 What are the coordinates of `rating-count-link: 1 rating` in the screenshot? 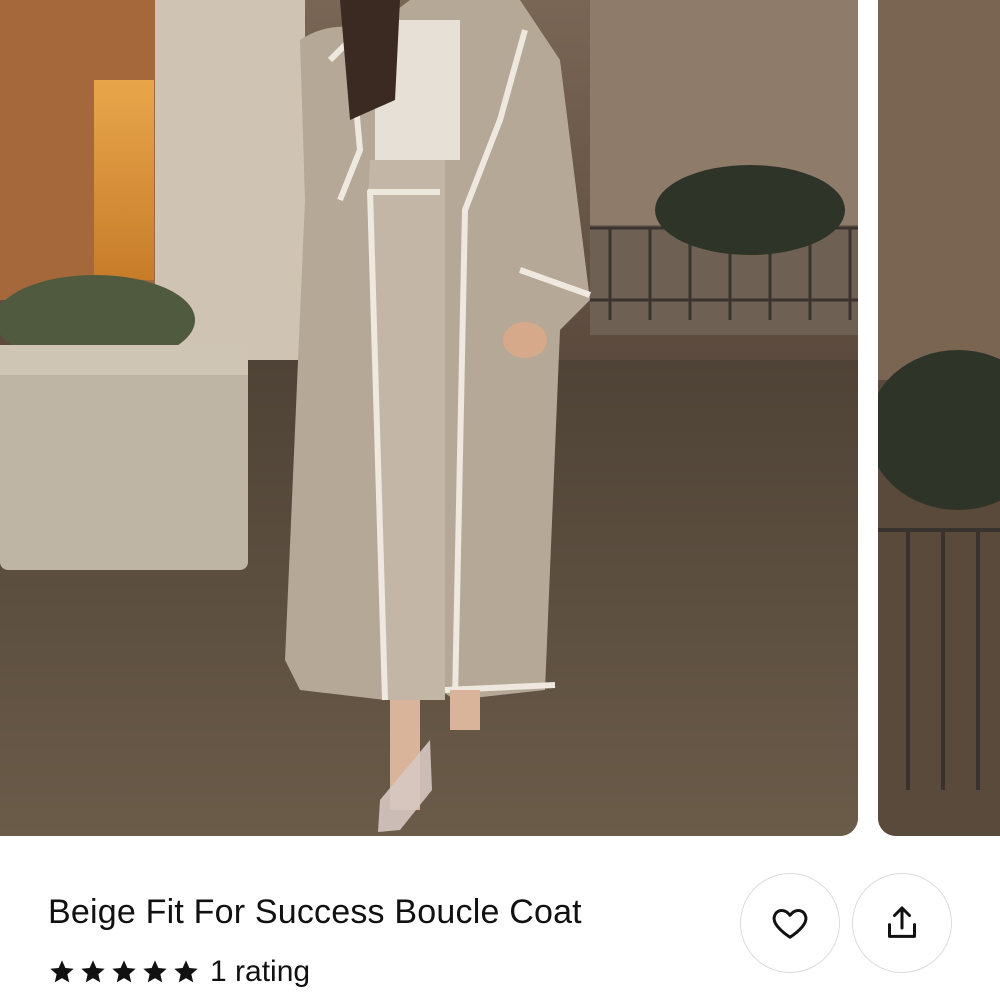 It's located at (260, 972).